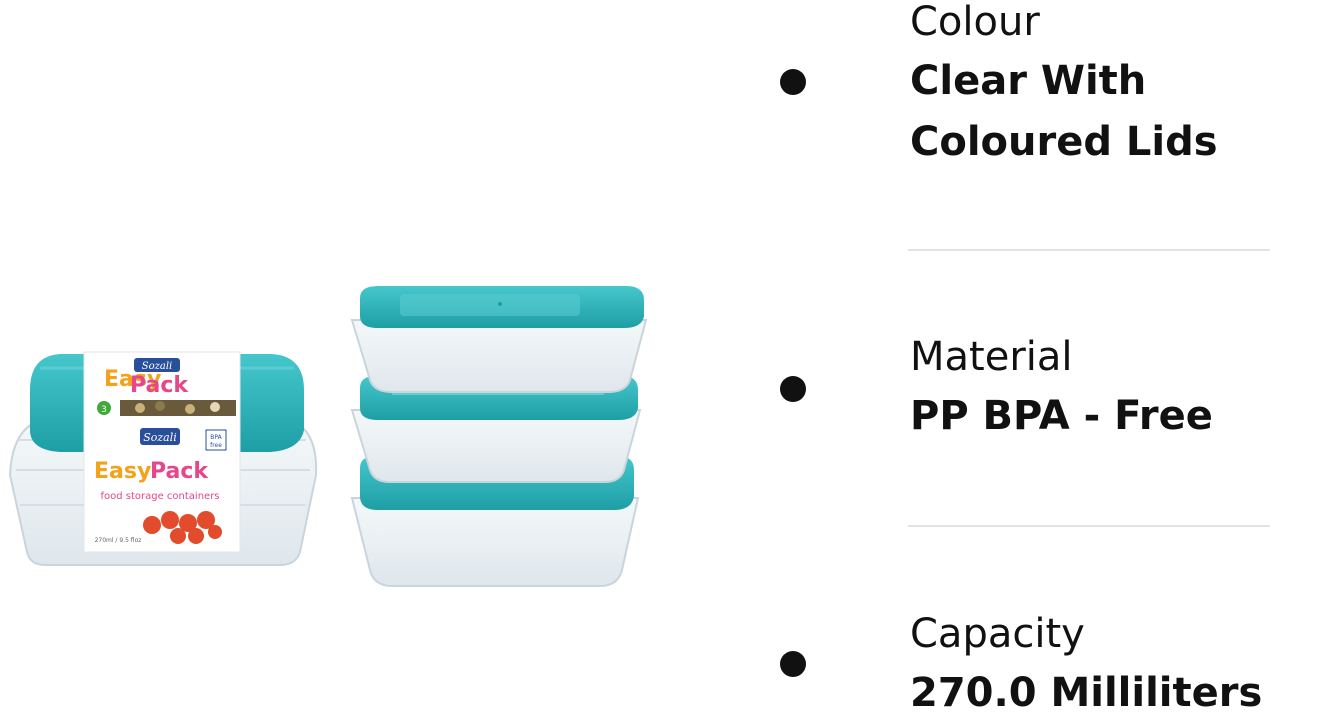 Image resolution: width=1338 pixels, height=713 pixels. What do you see at coordinates (216, 437) in the screenshot?
I see `svg-text: BPA` at bounding box center [216, 437].